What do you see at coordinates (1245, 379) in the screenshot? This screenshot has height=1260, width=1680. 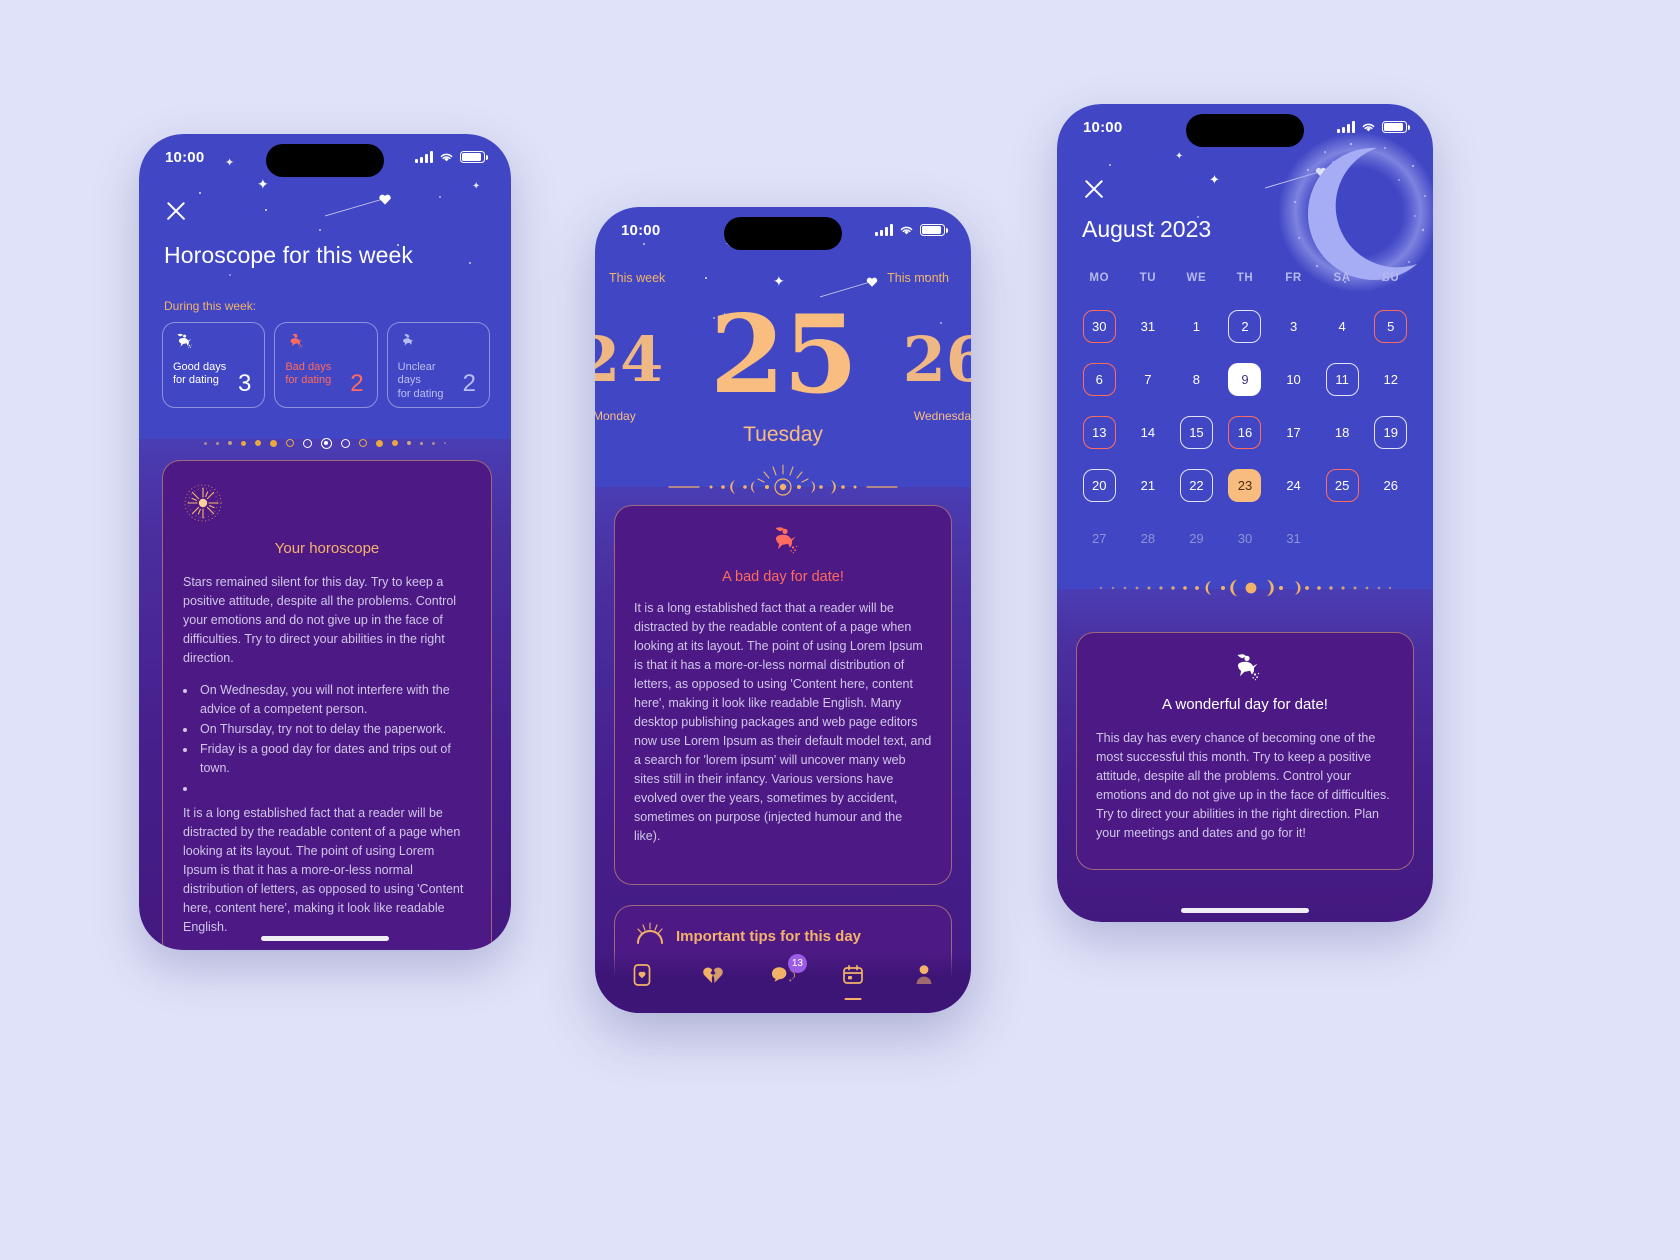 I see `calendar-day: 9` at bounding box center [1245, 379].